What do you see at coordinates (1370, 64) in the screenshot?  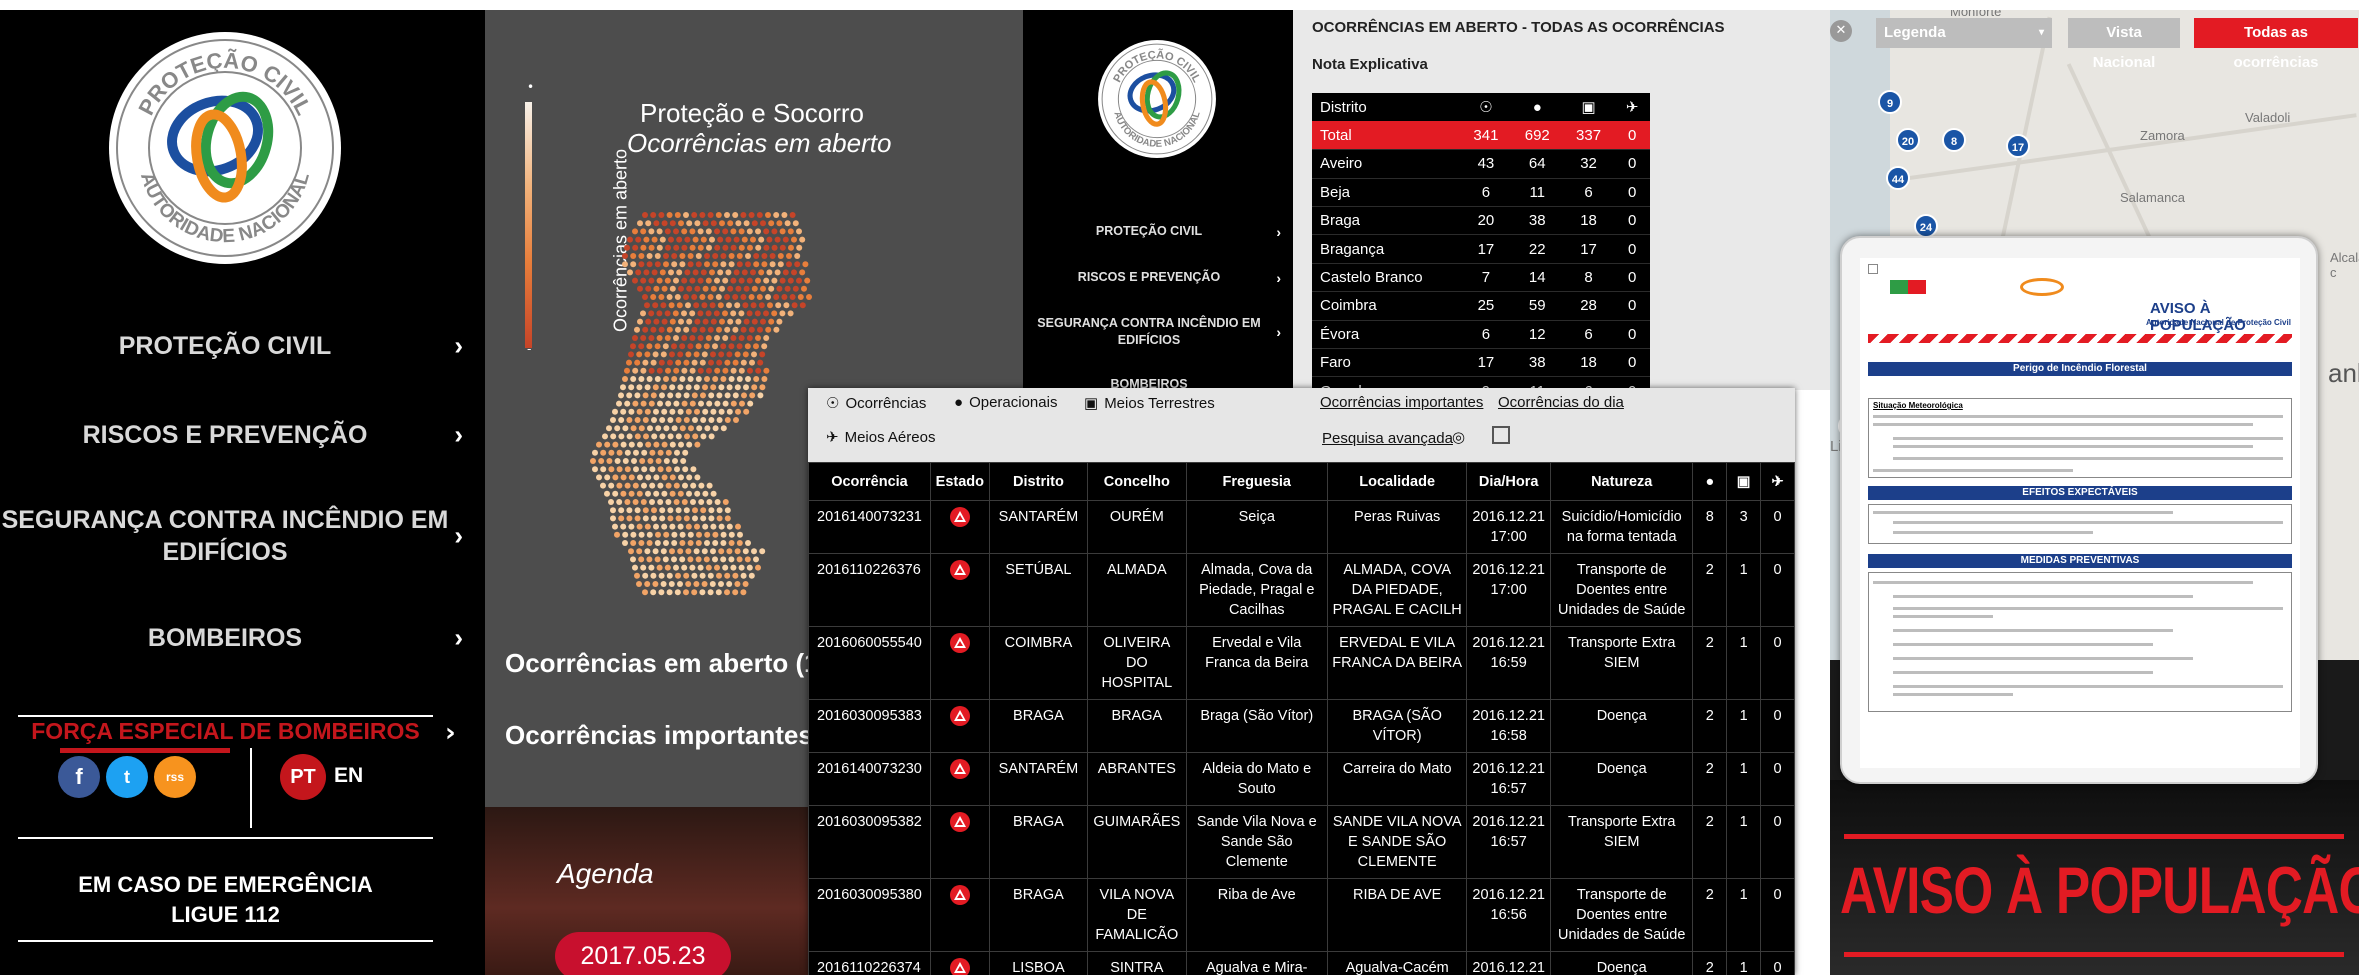 I see `explanatory-note-link: Nota Explicativa` at bounding box center [1370, 64].